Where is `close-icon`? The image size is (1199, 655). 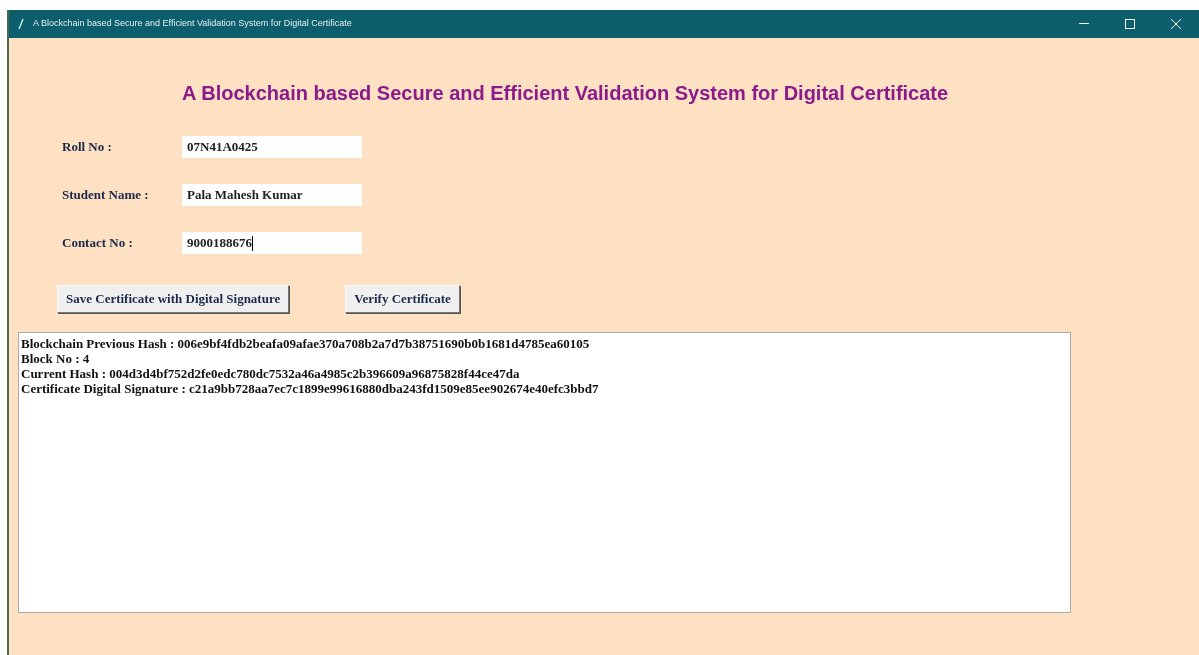 close-icon is located at coordinates (1176, 24).